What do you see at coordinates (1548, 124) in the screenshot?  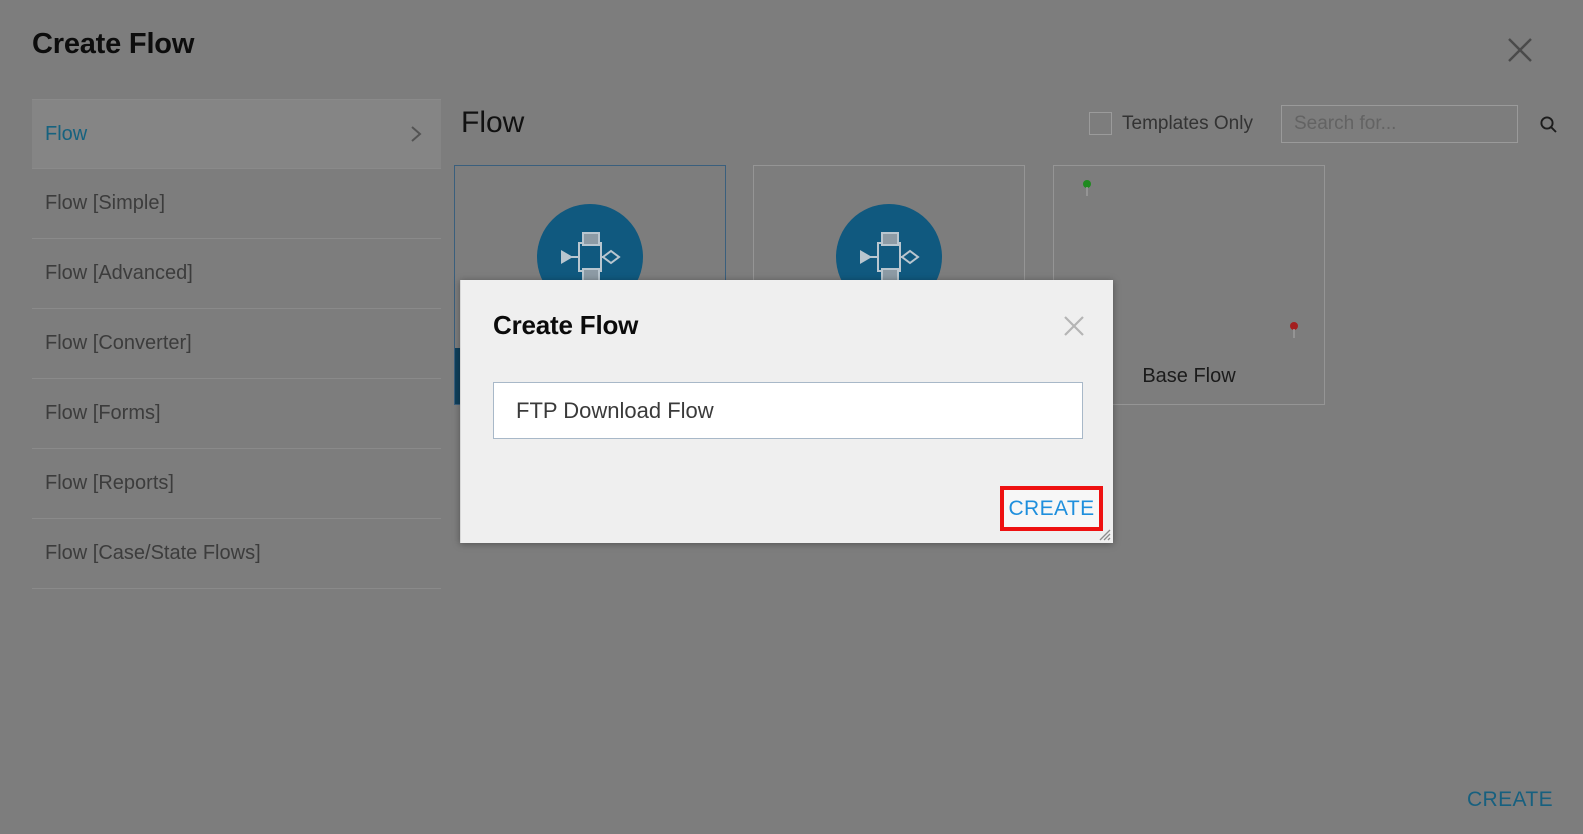 I see `search-icon` at bounding box center [1548, 124].